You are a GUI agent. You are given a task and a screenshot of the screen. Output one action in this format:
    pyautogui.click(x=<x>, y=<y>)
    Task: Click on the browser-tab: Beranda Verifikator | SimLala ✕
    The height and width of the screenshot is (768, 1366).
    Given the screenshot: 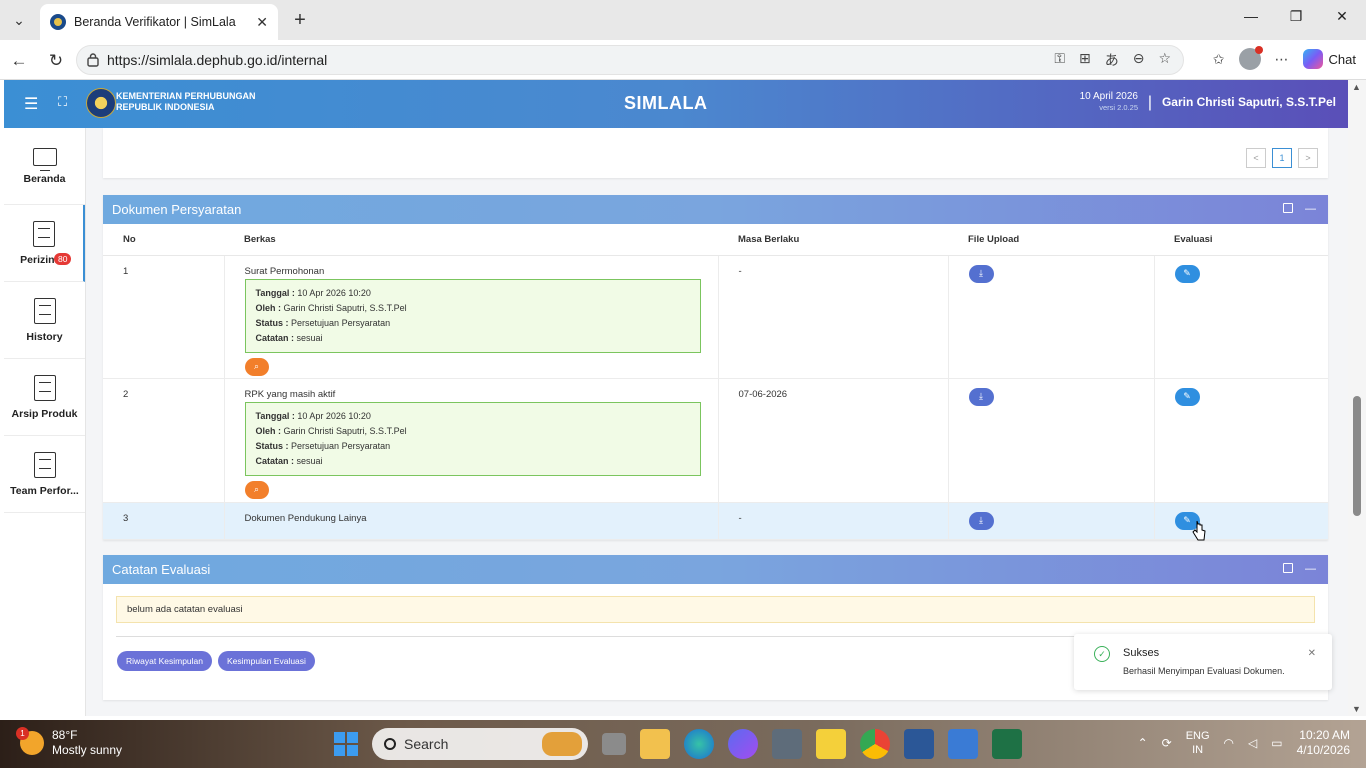 What is the action you would take?
    pyautogui.click(x=159, y=22)
    